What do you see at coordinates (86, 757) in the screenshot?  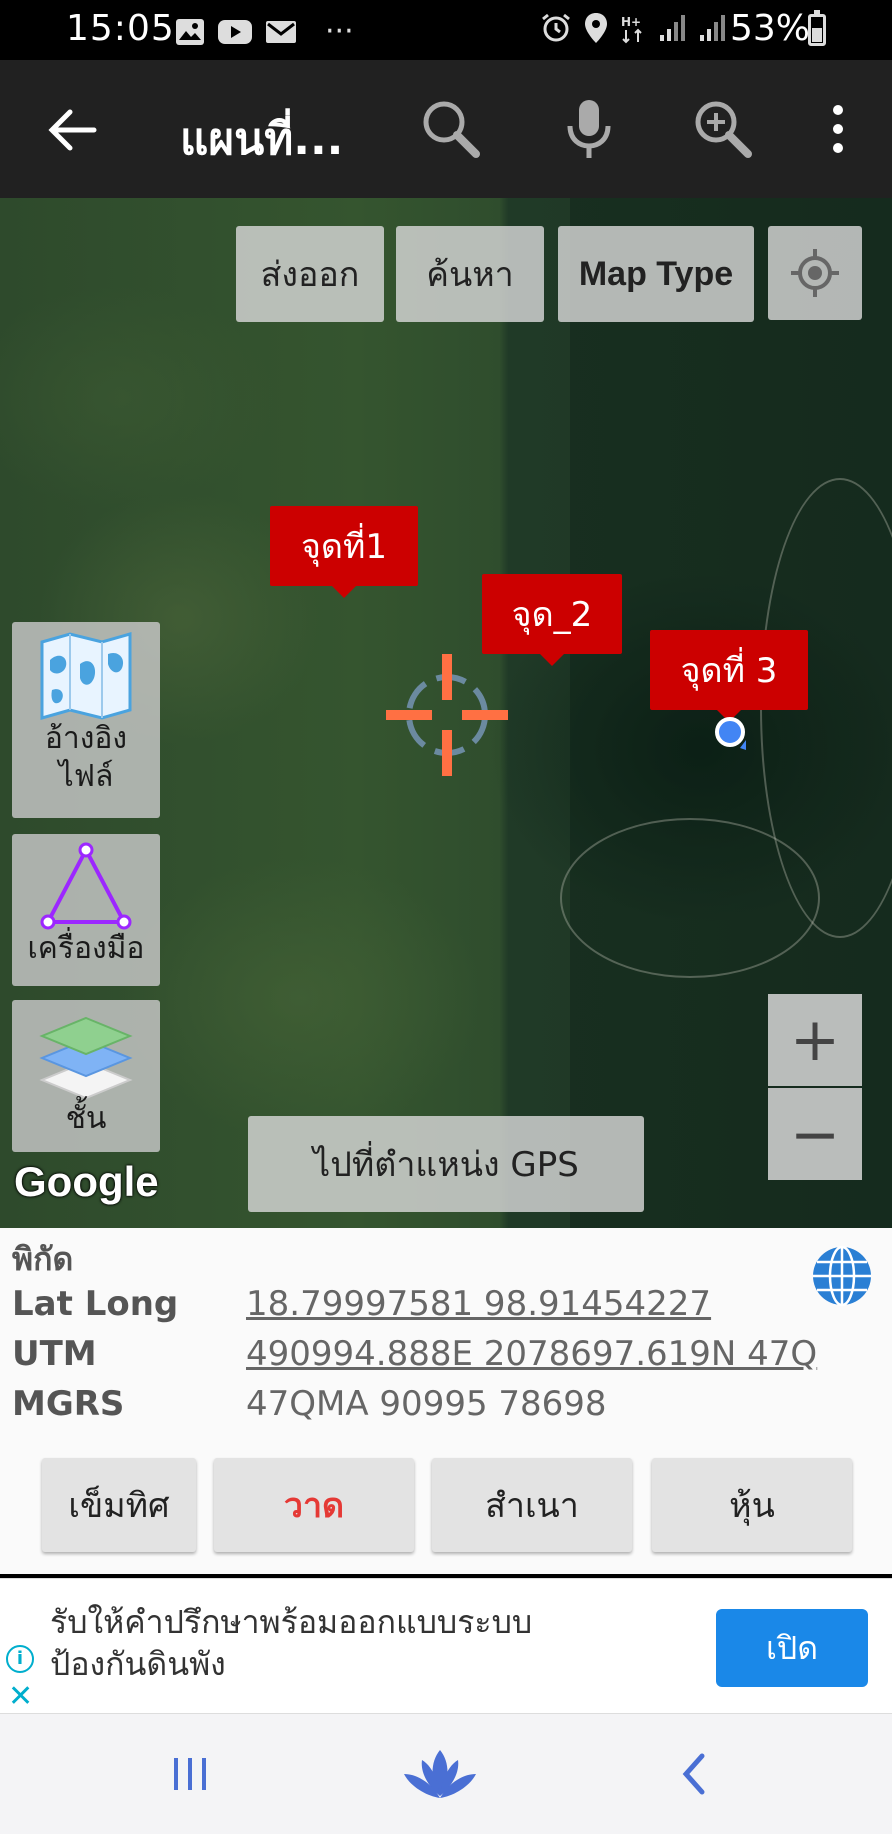 I see `reference-file-label: อ้างอิง ไฟล์` at bounding box center [86, 757].